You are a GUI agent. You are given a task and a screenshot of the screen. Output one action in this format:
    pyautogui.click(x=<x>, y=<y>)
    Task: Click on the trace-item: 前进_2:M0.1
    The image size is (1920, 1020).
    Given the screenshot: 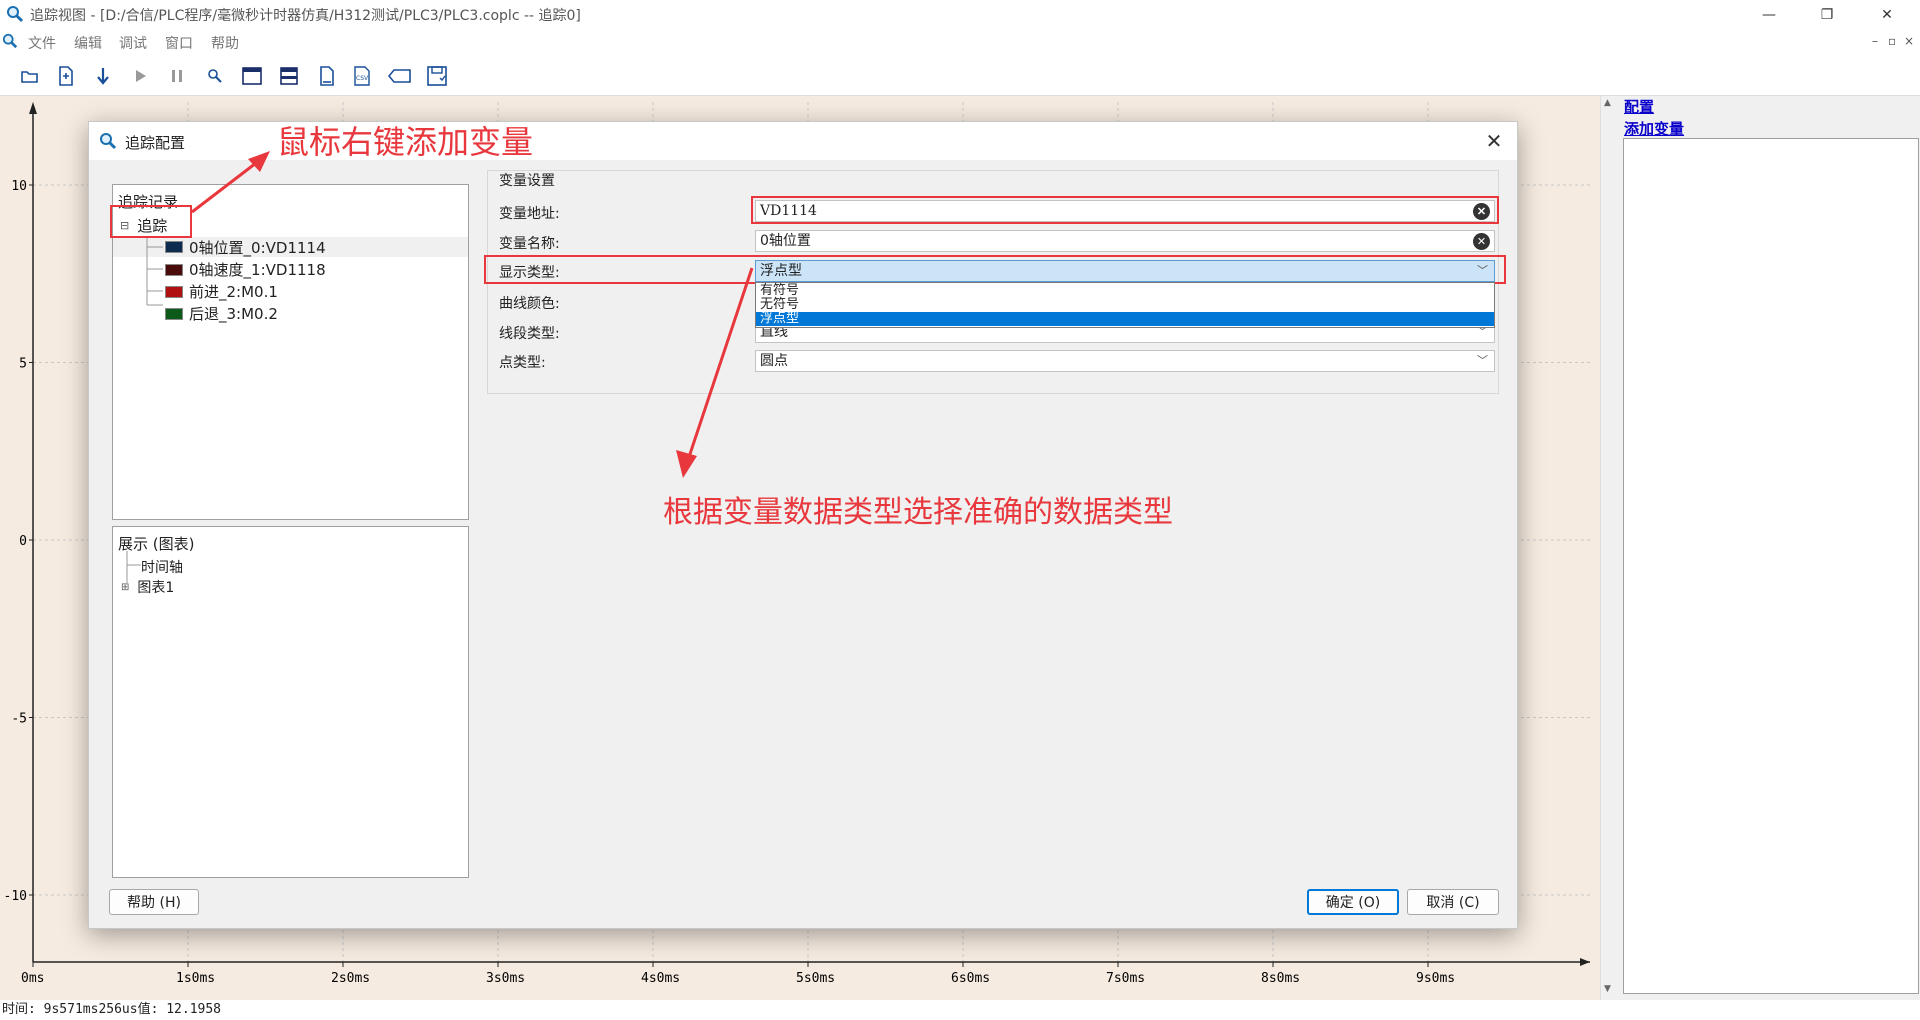 What is the action you would take?
    pyautogui.click(x=221, y=291)
    